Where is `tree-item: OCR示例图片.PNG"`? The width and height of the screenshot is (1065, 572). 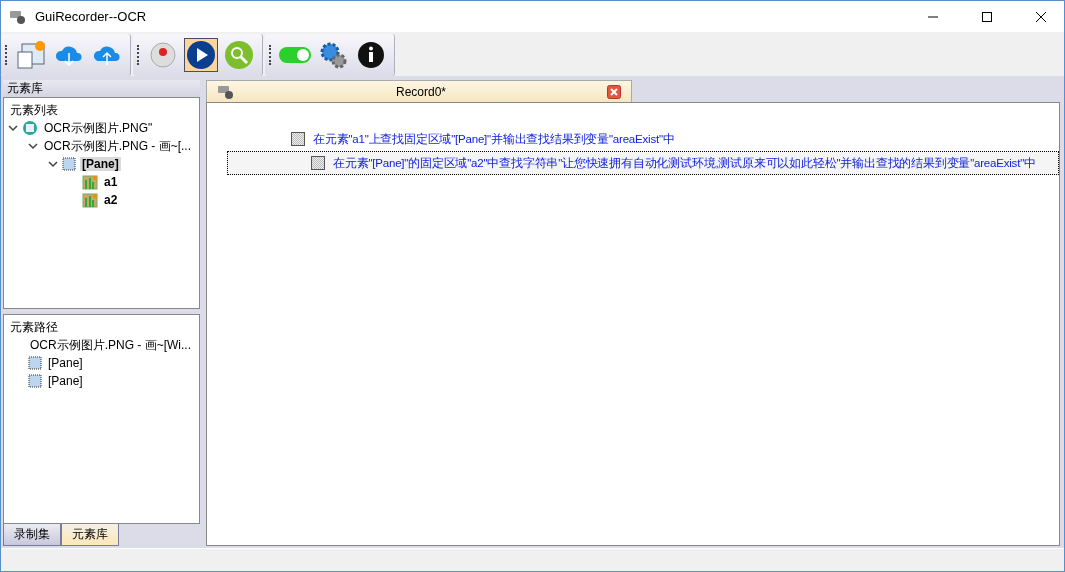 tree-item: OCR示例图片.PNG" is located at coordinates (98, 128).